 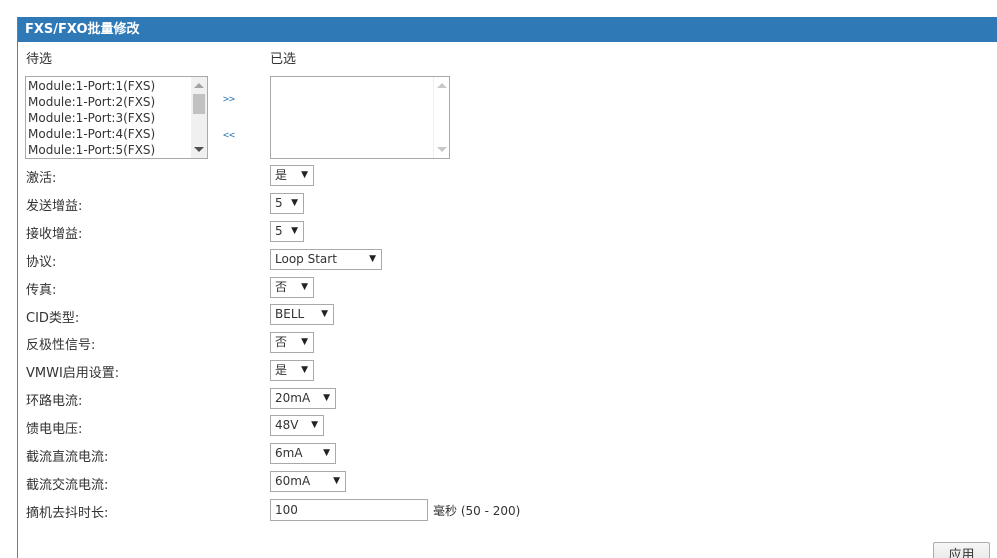 What do you see at coordinates (292, 287) in the screenshot?
I see `fax-select: 否 ▼` at bounding box center [292, 287].